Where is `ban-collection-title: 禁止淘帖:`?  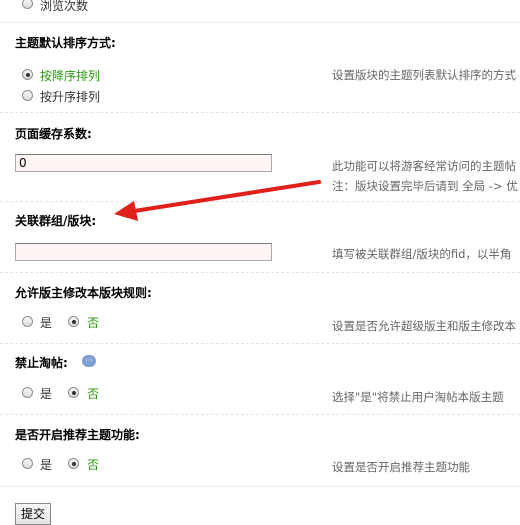
ban-collection-title: 禁止淘帖: is located at coordinates (41, 363).